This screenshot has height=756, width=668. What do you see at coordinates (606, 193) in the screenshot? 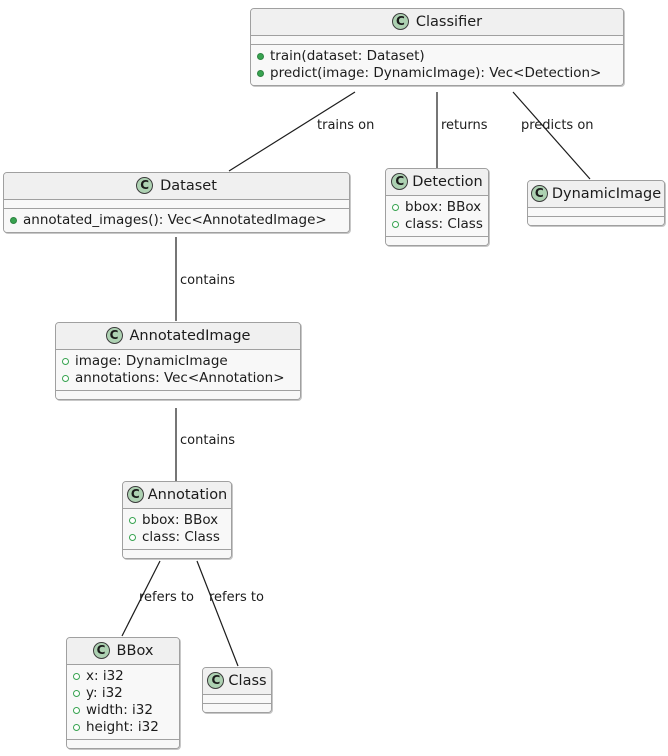
I see `class-name-dynamicimage: DynamicImage` at bounding box center [606, 193].